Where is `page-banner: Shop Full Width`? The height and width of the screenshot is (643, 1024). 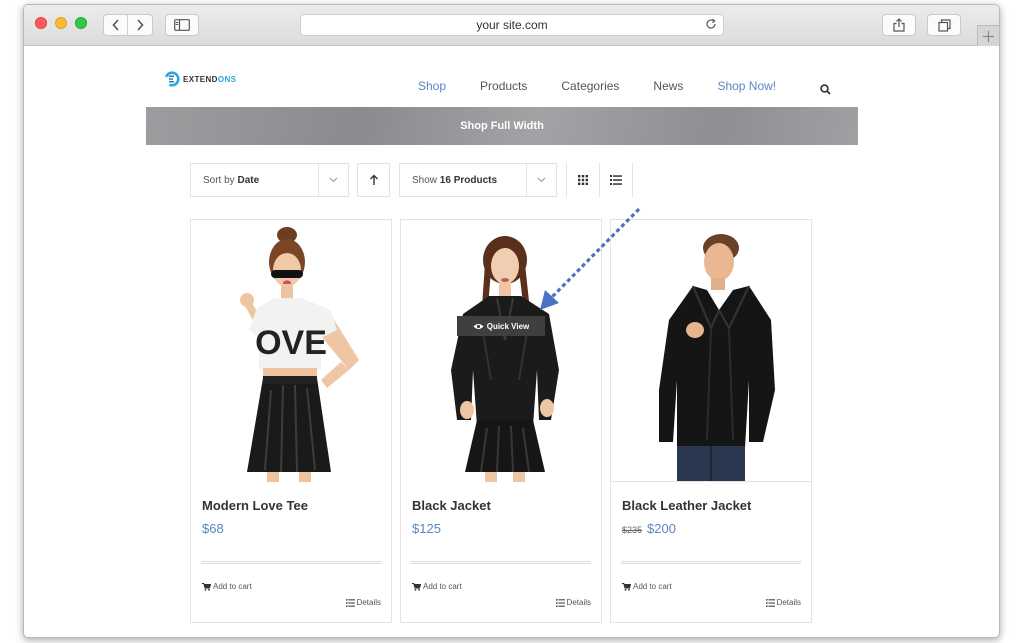 page-banner: Shop Full Width is located at coordinates (502, 126).